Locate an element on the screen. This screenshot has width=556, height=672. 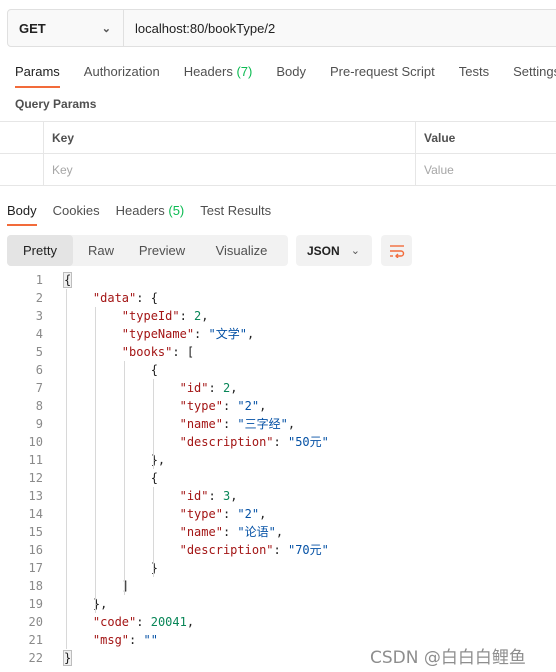
code-line: 1{ is located at coordinates (278, 280).